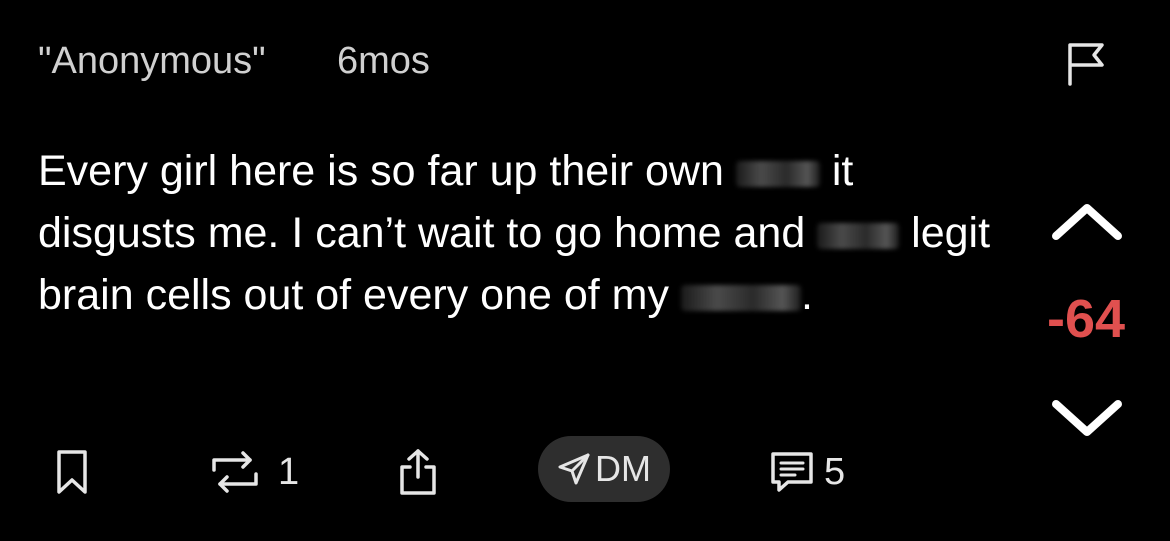 The height and width of the screenshot is (541, 1170). I want to click on bookmark-button, so click(72, 472).